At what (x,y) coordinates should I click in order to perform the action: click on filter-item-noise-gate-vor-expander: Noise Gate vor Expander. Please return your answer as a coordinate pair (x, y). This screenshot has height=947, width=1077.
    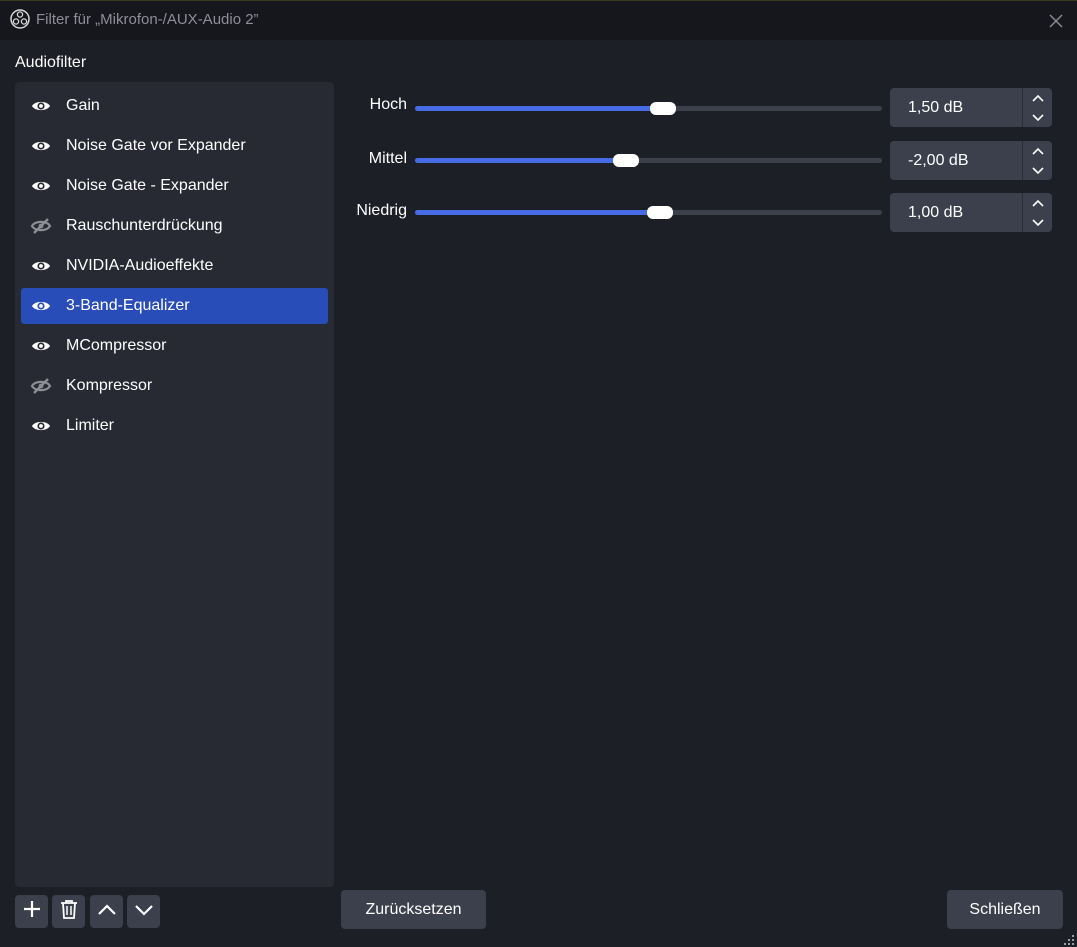
    Looking at the image, I should click on (174, 146).